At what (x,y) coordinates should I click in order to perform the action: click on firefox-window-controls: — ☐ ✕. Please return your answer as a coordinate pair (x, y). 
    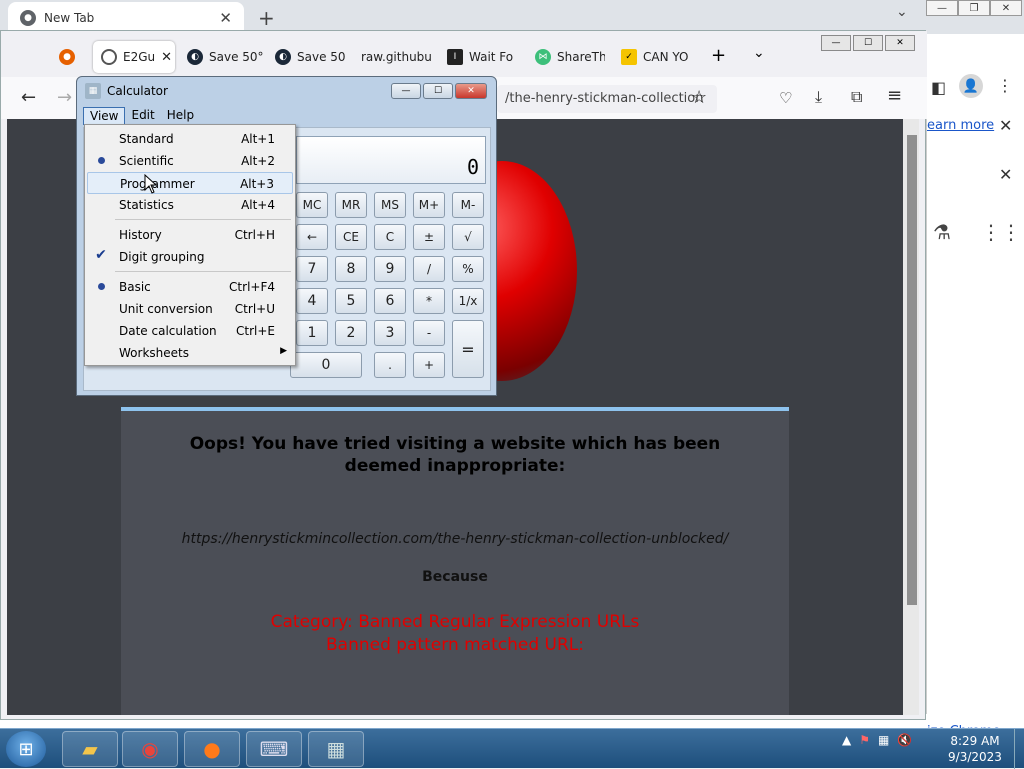
    Looking at the image, I should click on (868, 43).